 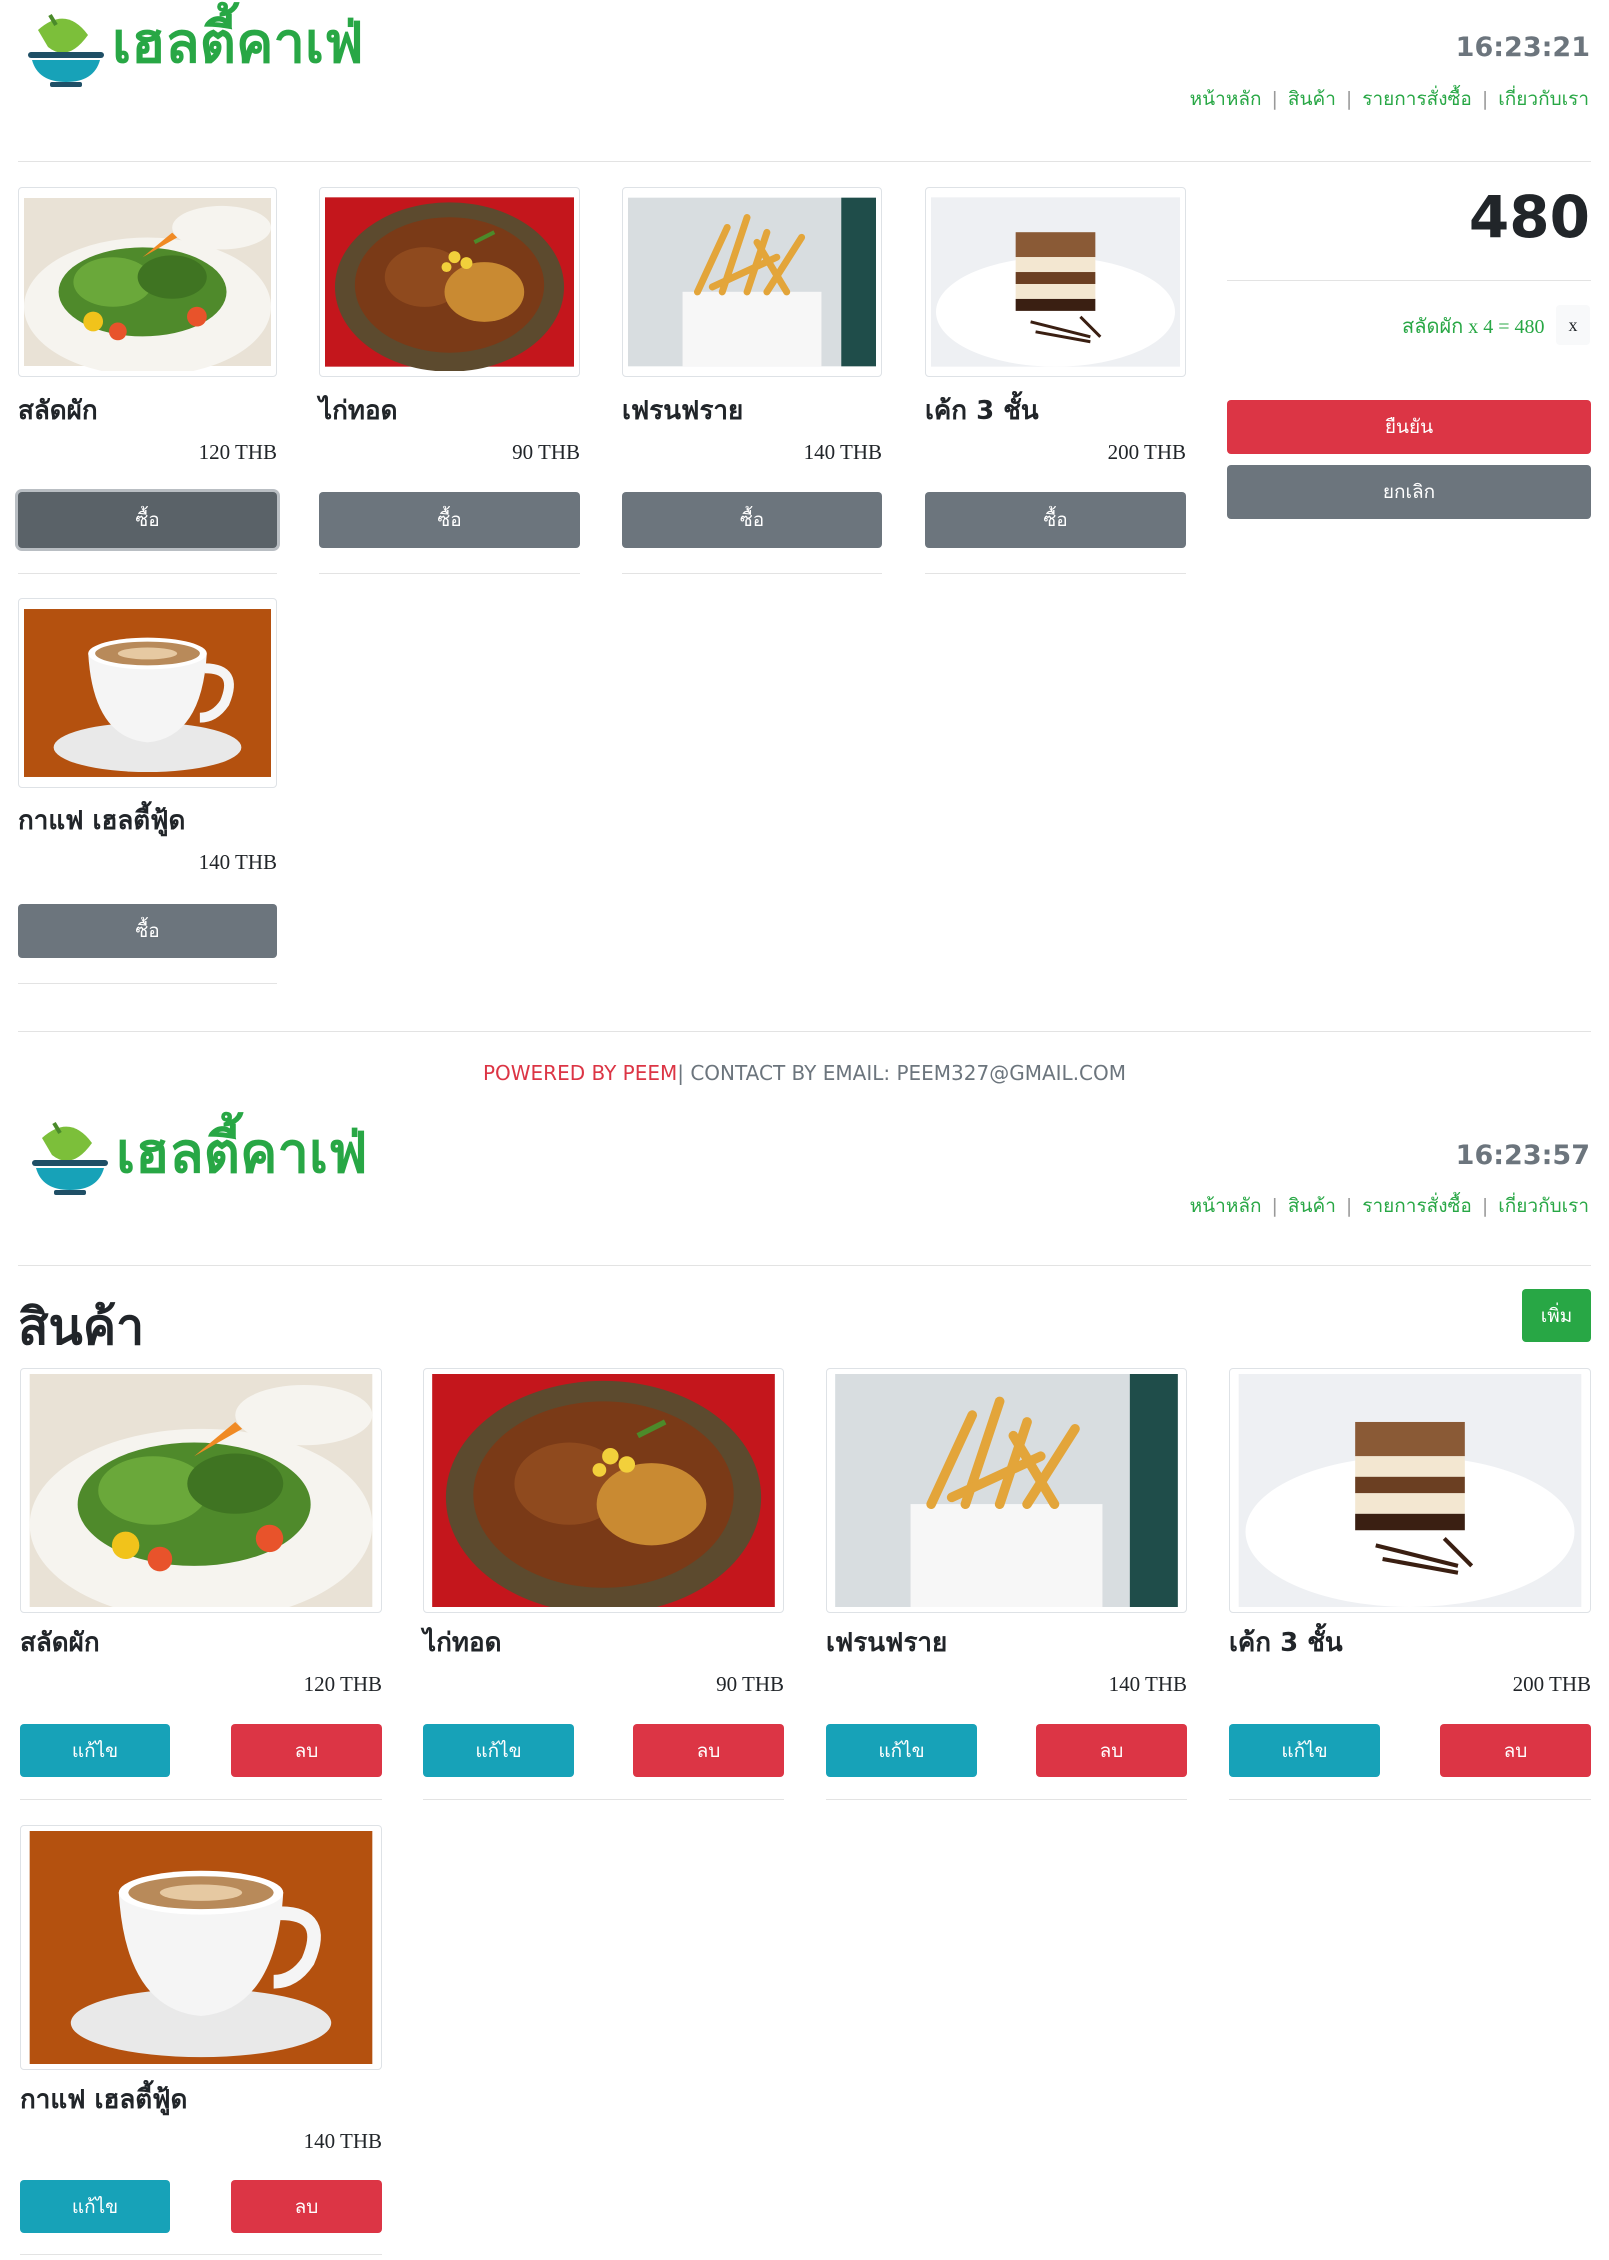 What do you see at coordinates (1556, 1315) in the screenshot?
I see `add-product-button: เพิ่ม` at bounding box center [1556, 1315].